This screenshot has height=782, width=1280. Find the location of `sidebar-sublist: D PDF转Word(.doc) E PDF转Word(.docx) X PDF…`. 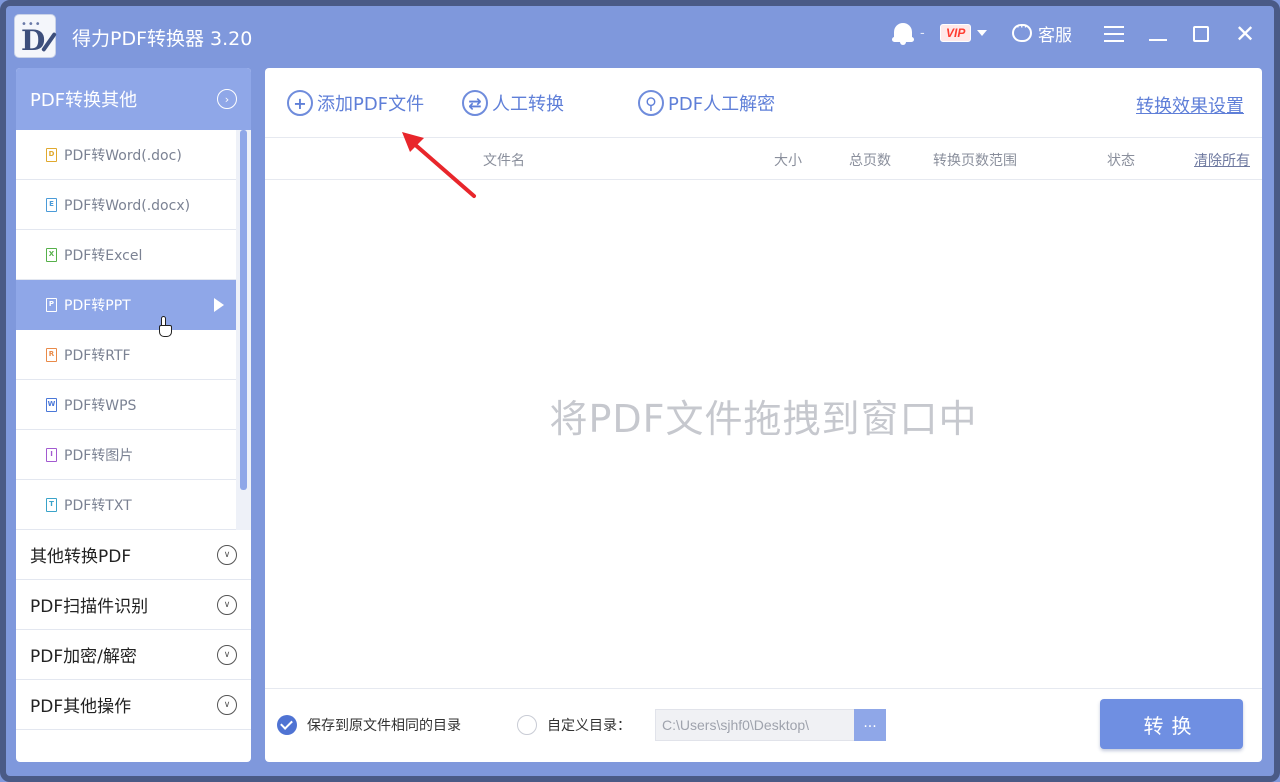

sidebar-sublist: D PDF转Word(.doc) E PDF转Word(.docx) X PDF… is located at coordinates (133, 330).